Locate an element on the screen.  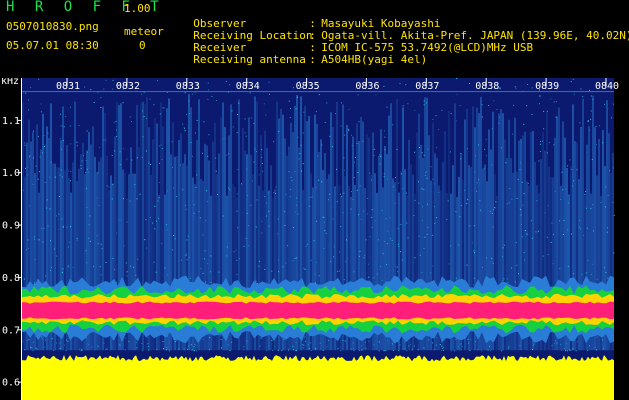
band-core is located at coordinates (318, 310).